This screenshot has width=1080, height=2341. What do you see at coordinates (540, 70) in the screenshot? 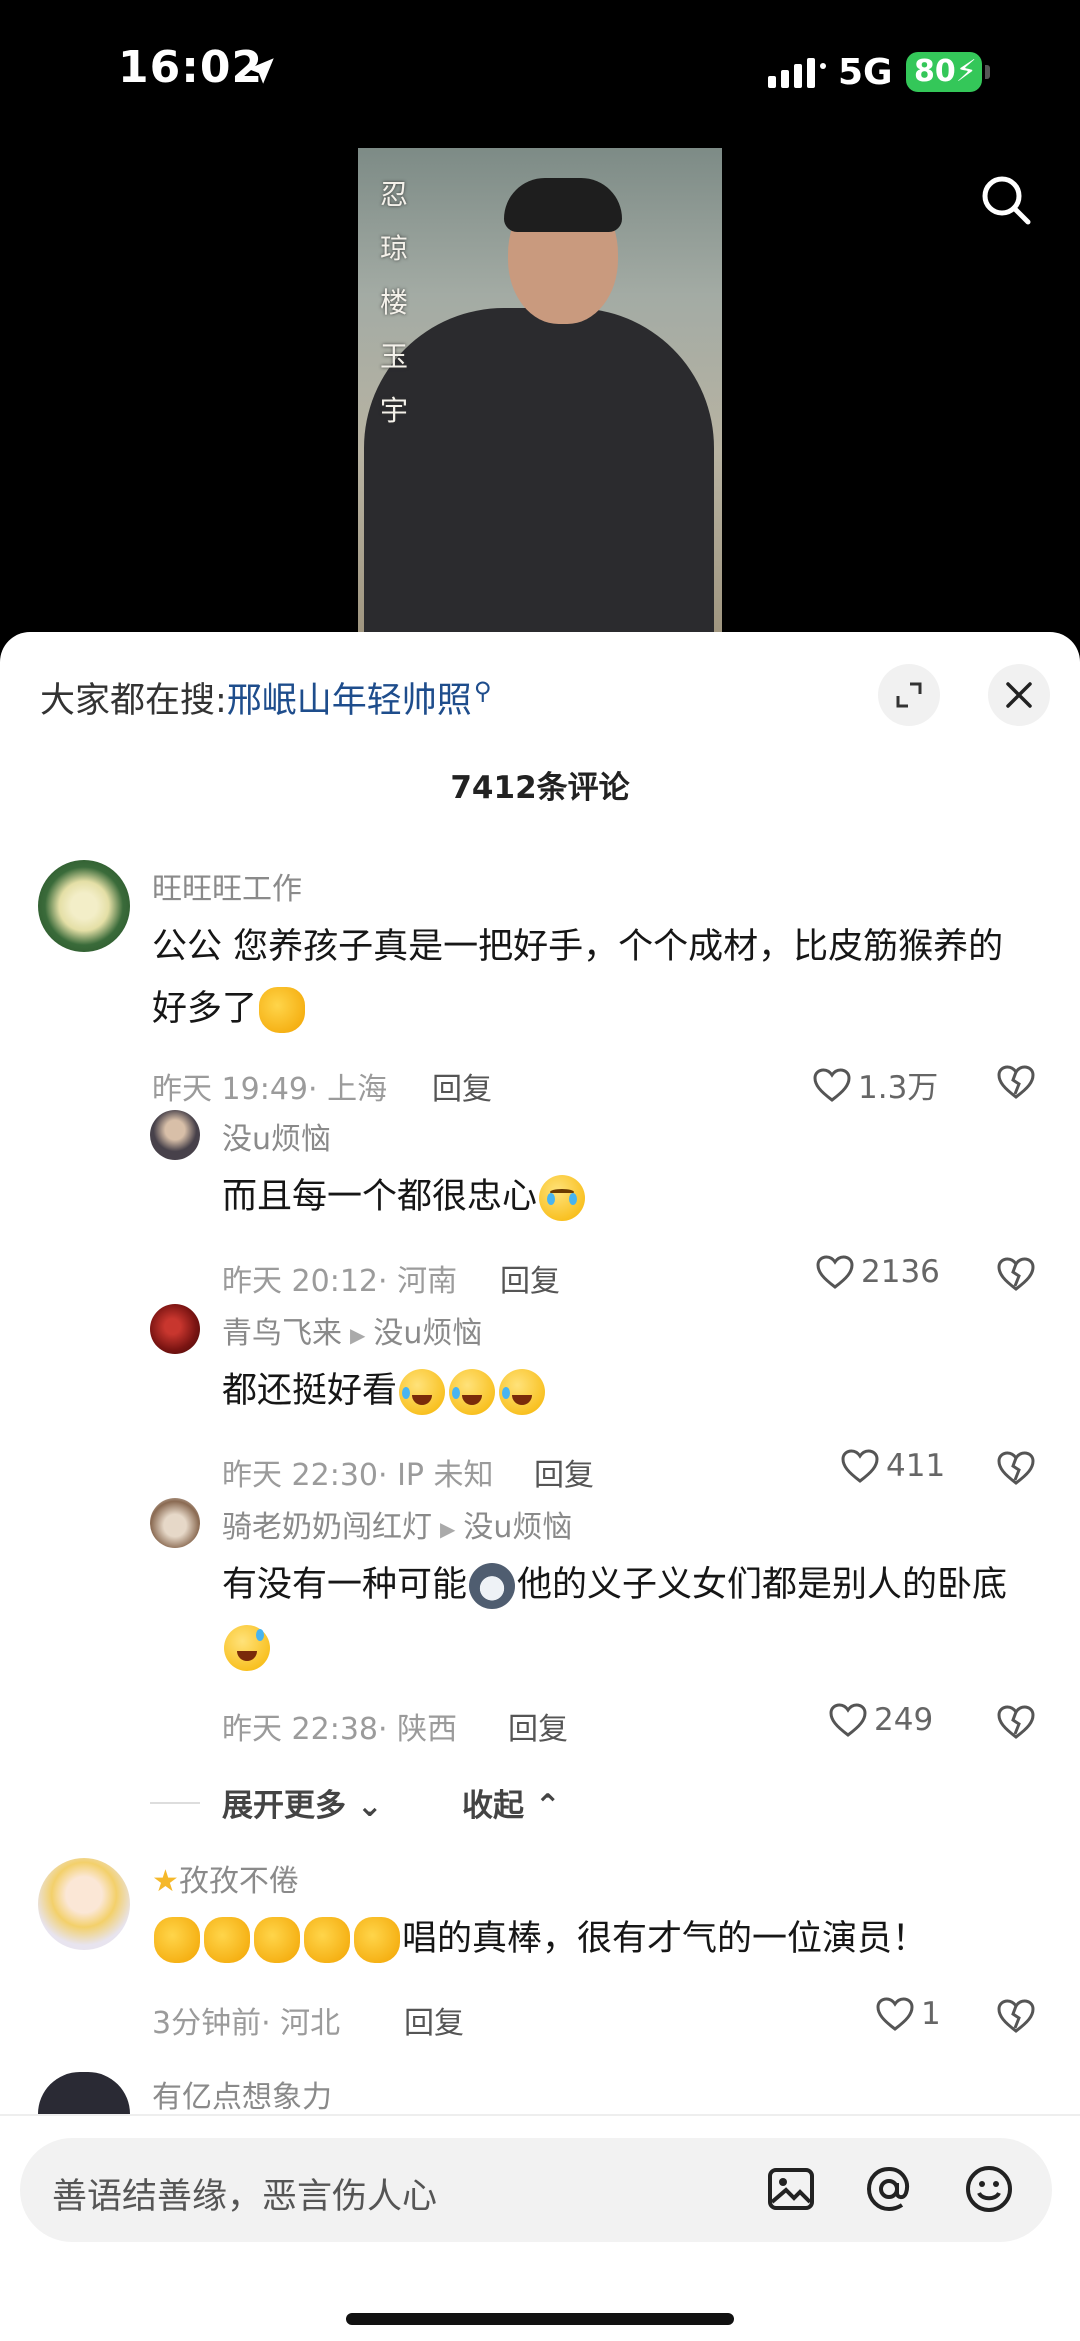
I see `status-bar: 16:02 5G 80⚡` at bounding box center [540, 70].